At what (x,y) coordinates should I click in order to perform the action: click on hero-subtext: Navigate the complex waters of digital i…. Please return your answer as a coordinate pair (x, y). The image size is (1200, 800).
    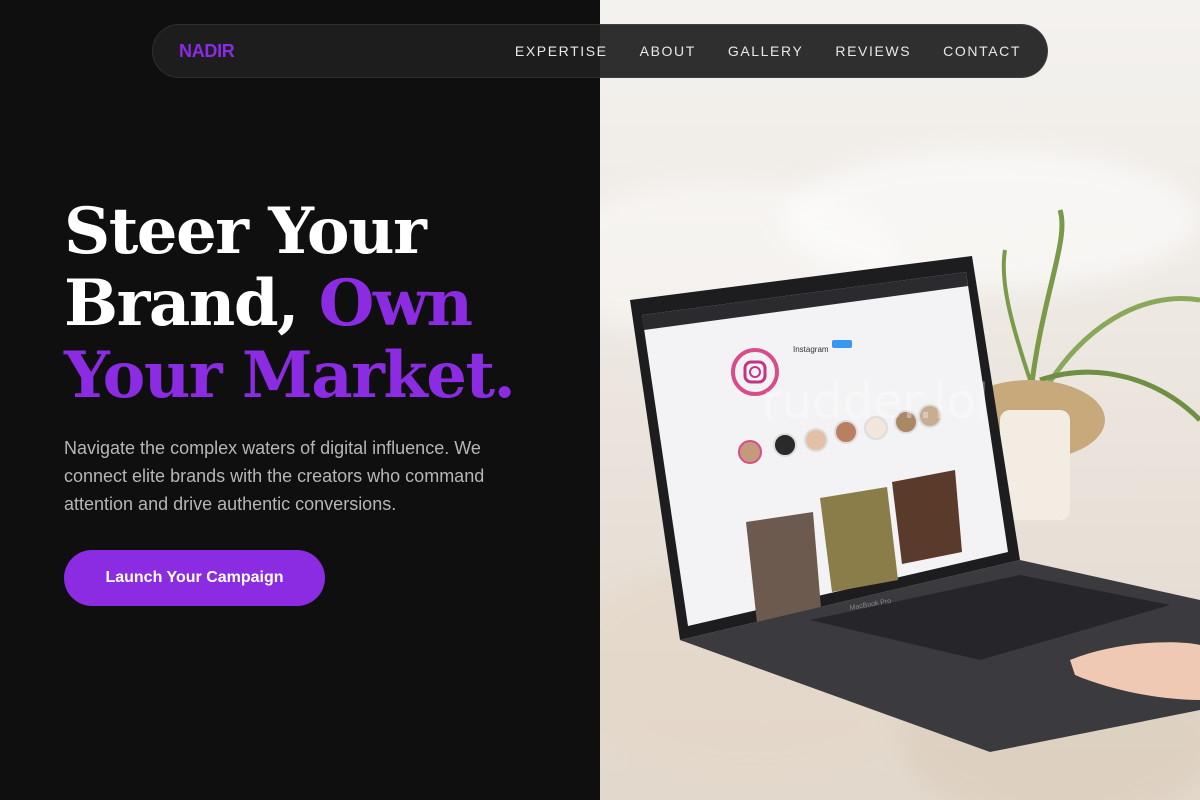
    Looking at the image, I should click on (274, 476).